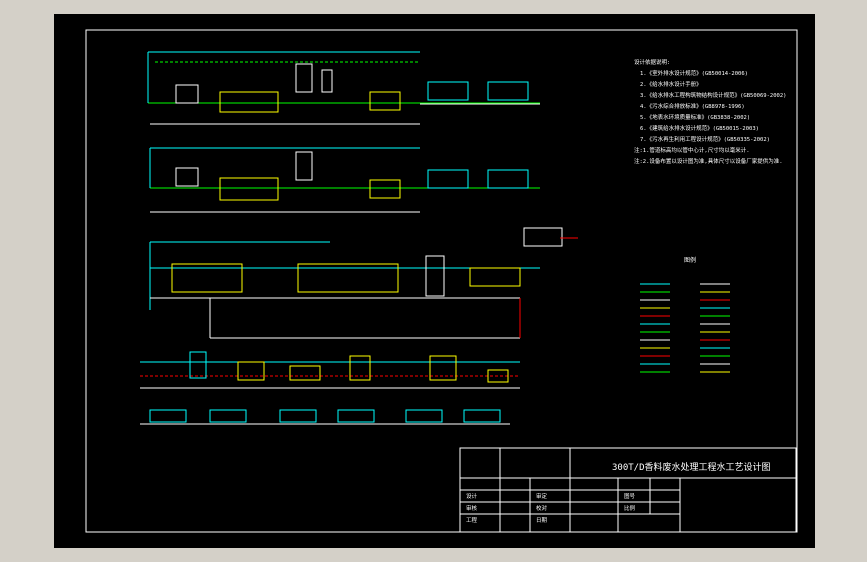 This screenshot has height=562, width=867. I want to click on title-block-label: 日期, so click(542, 520).